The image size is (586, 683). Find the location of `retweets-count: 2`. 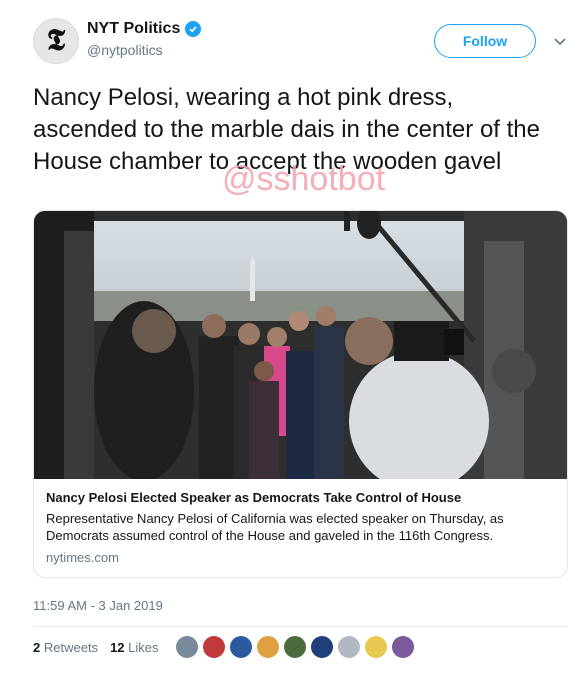

retweets-count: 2 is located at coordinates (37, 647).